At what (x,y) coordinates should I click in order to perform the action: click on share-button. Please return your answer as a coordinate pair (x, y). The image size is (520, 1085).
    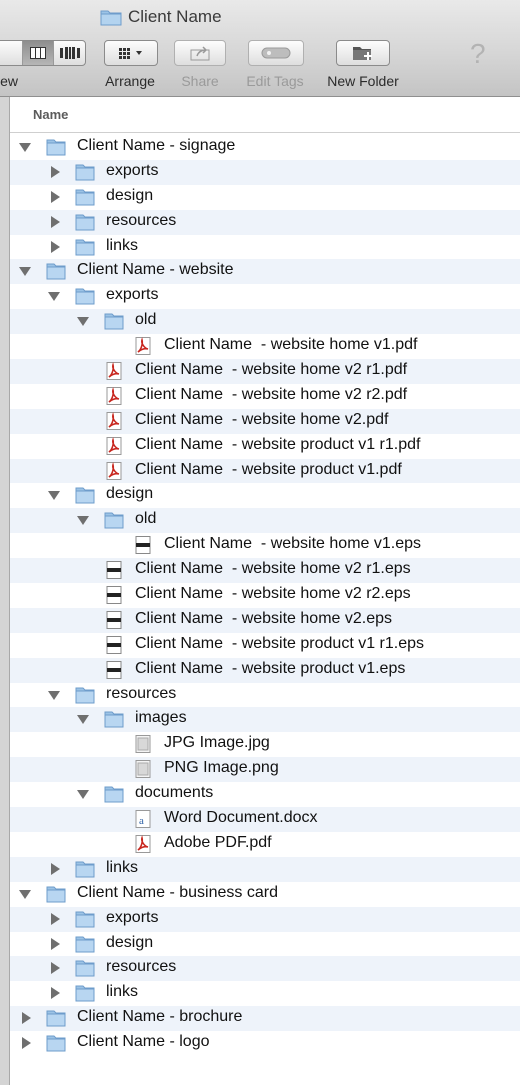
    Looking at the image, I should click on (200, 53).